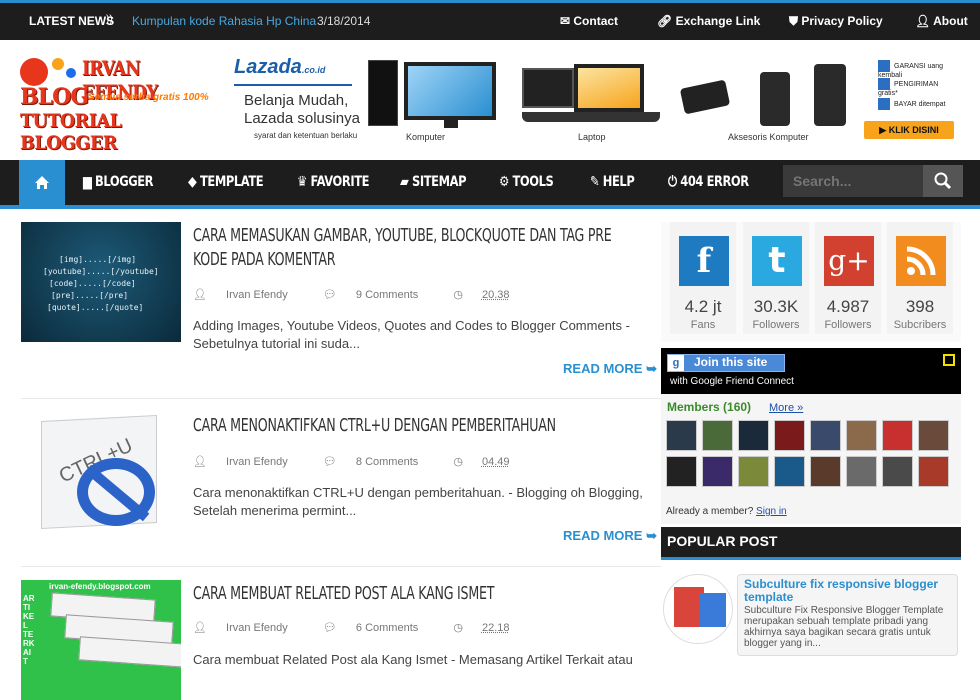  Describe the element at coordinates (853, 181) in the screenshot. I see `search-input` at that location.